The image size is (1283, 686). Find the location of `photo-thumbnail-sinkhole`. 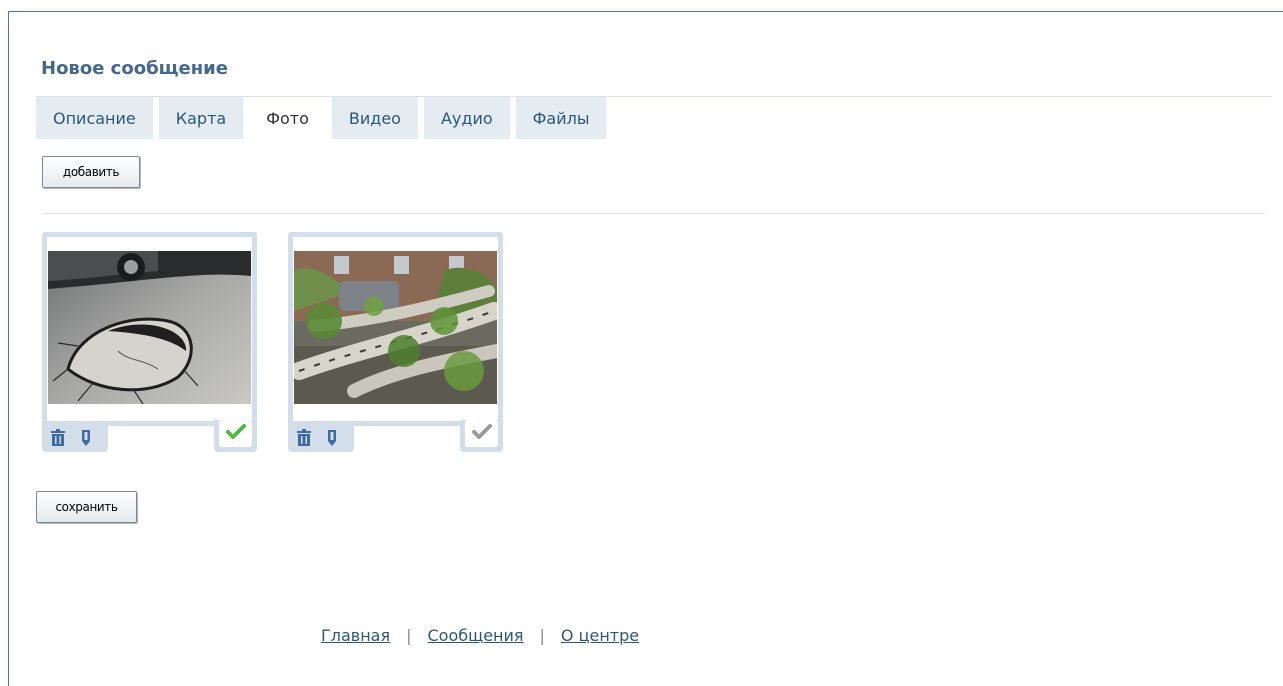

photo-thumbnail-sinkhole is located at coordinates (149, 327).